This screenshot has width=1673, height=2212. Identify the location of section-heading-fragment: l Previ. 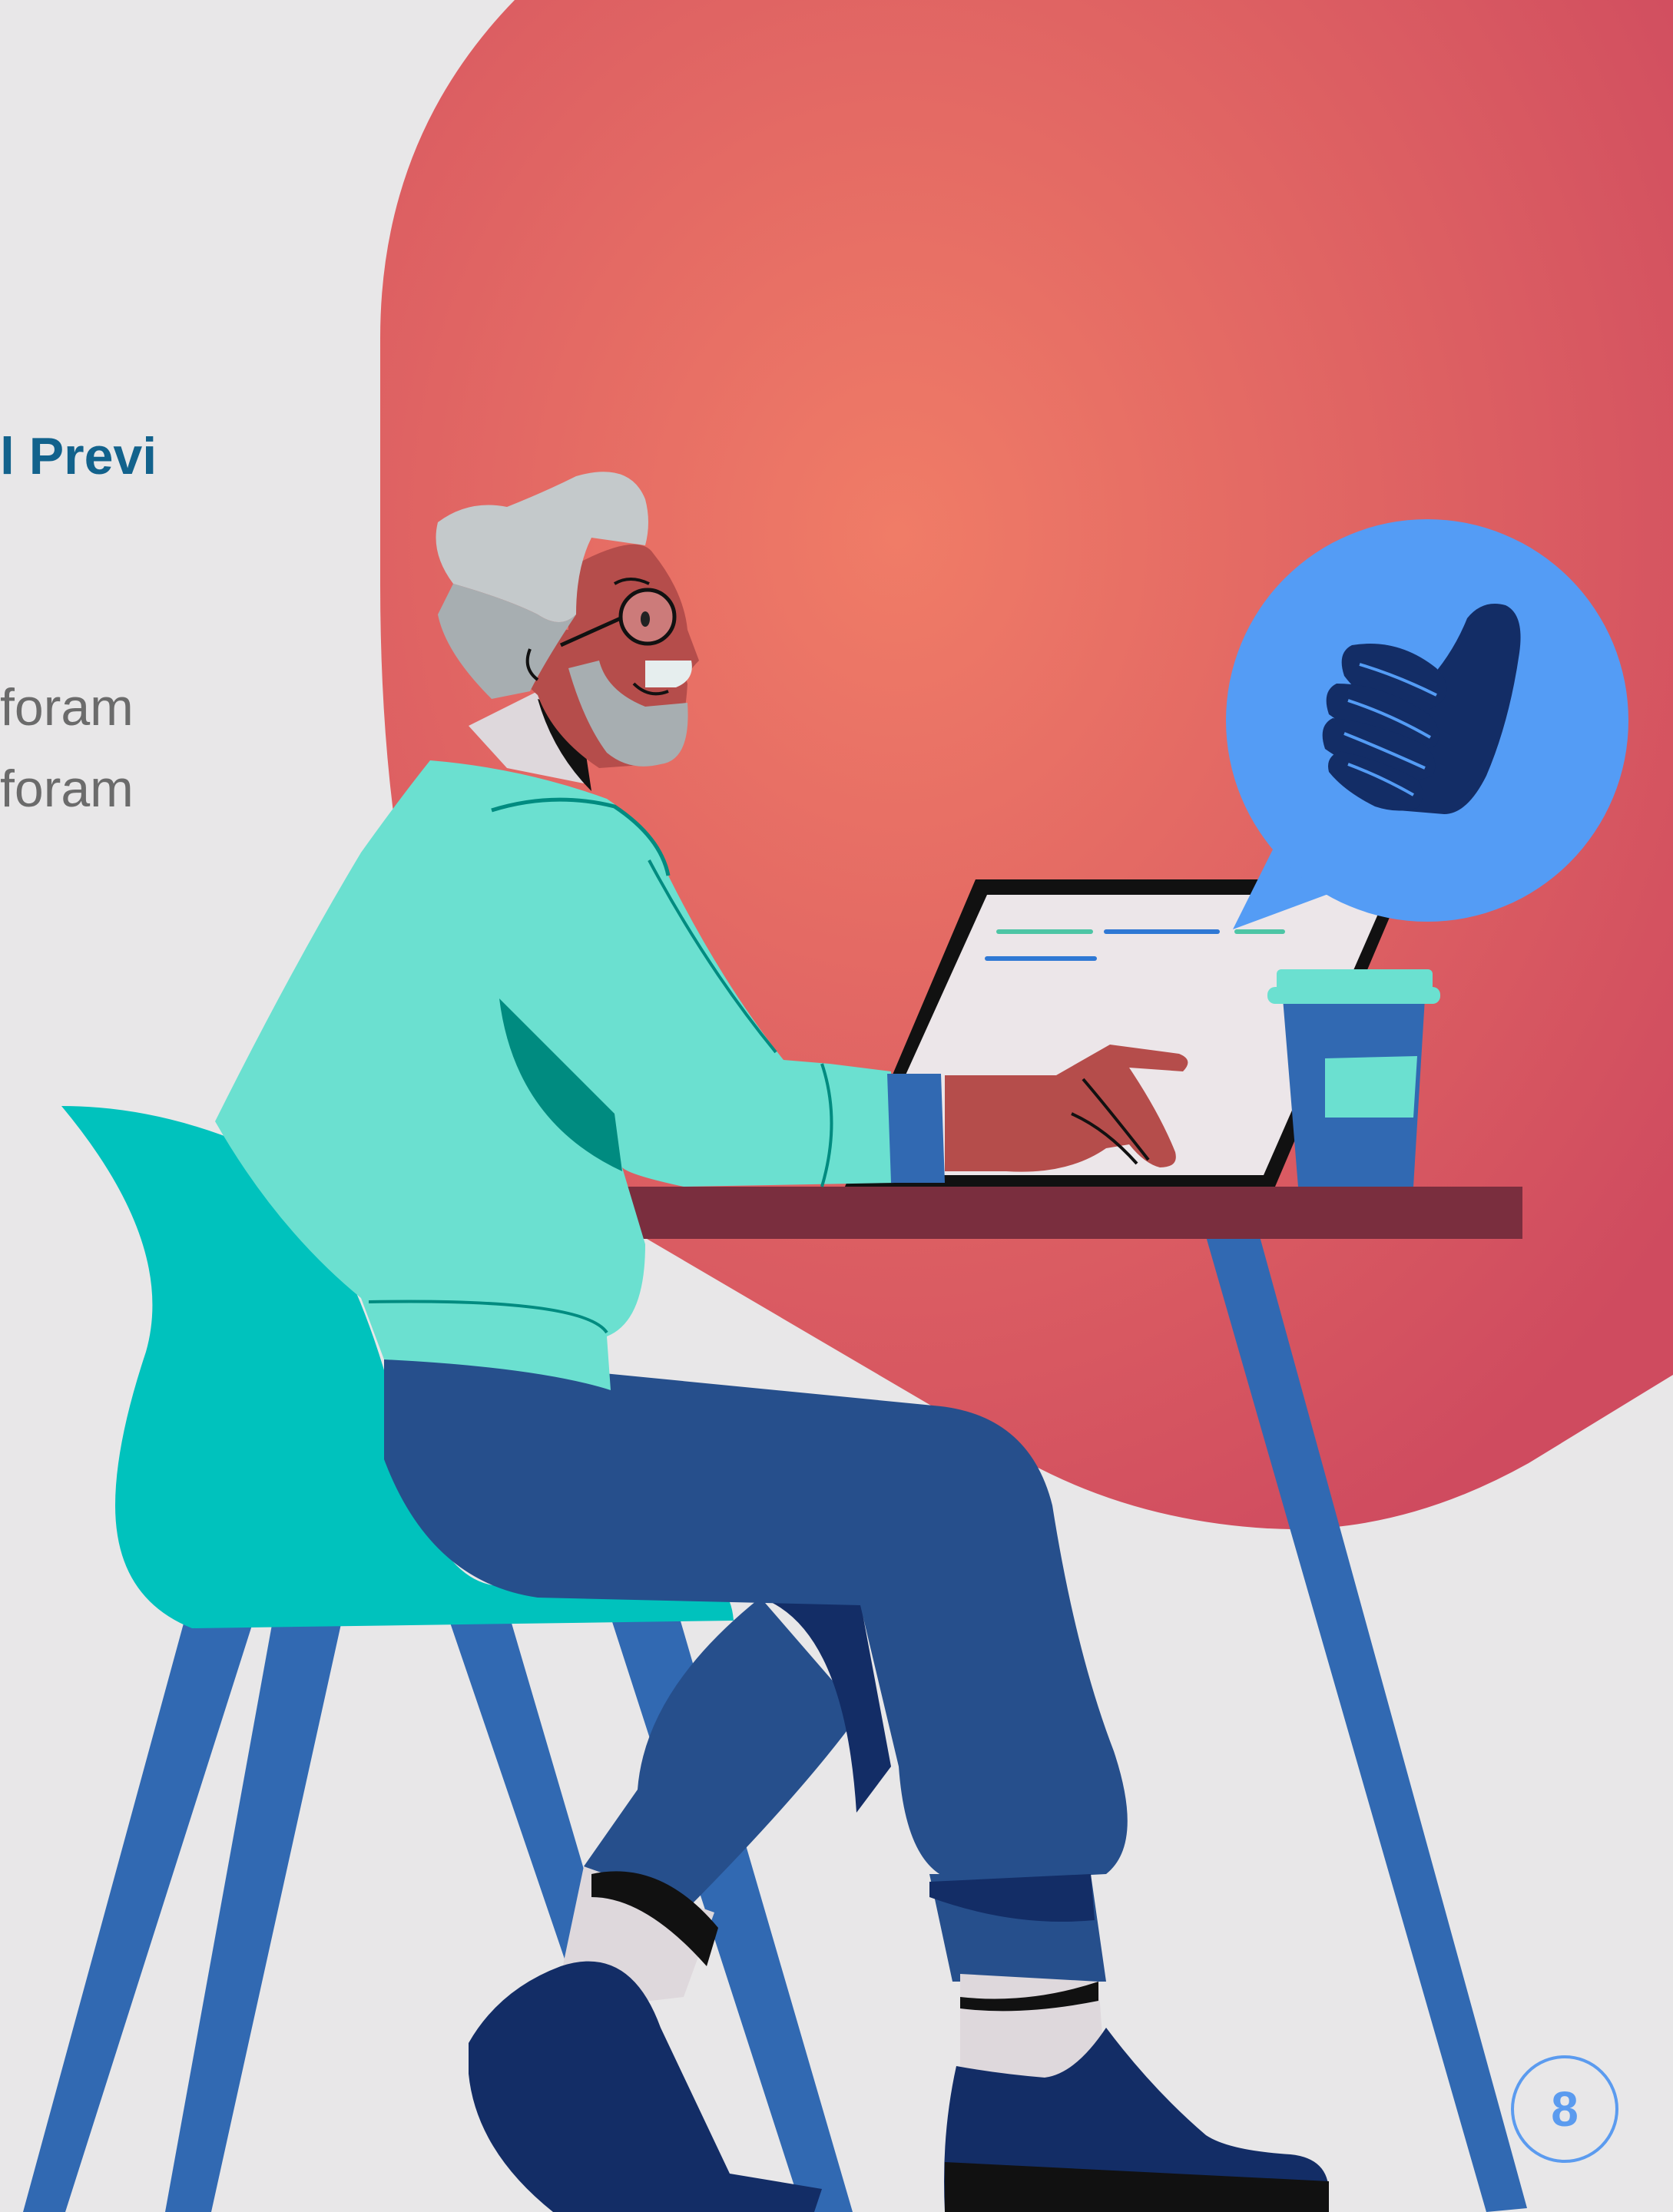
(78, 456).